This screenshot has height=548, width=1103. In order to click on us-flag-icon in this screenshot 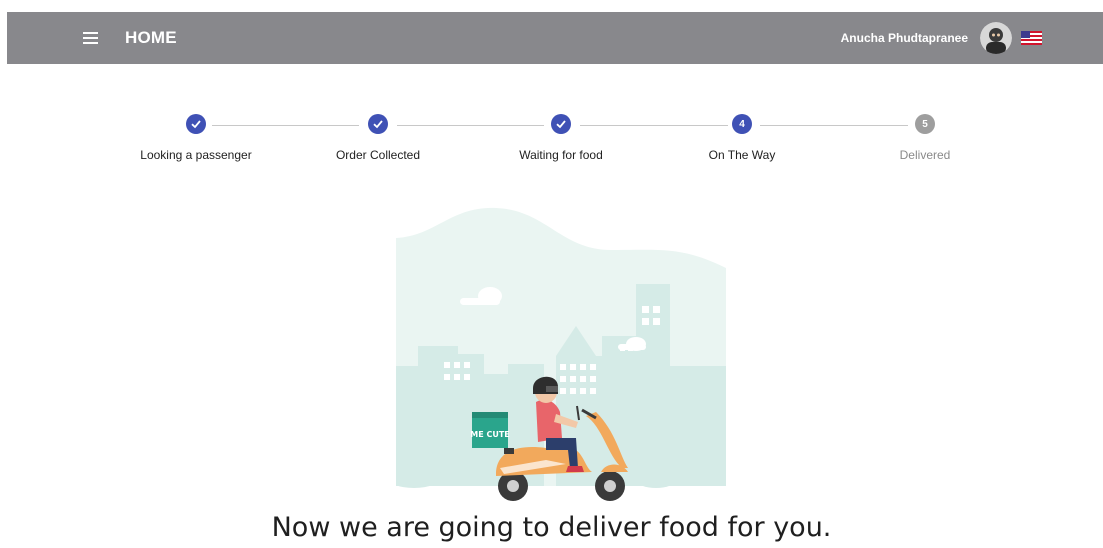, I will do `click(1031, 38)`.